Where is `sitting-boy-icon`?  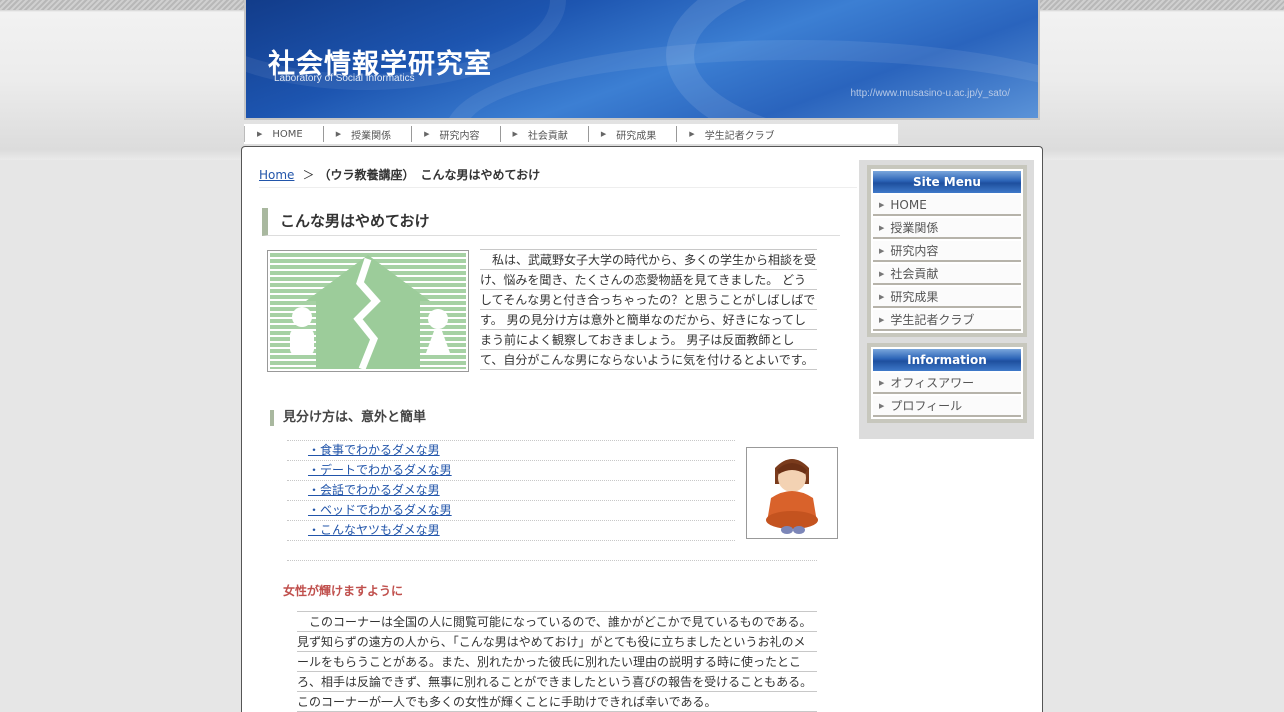
sitting-boy-icon is located at coordinates (792, 496).